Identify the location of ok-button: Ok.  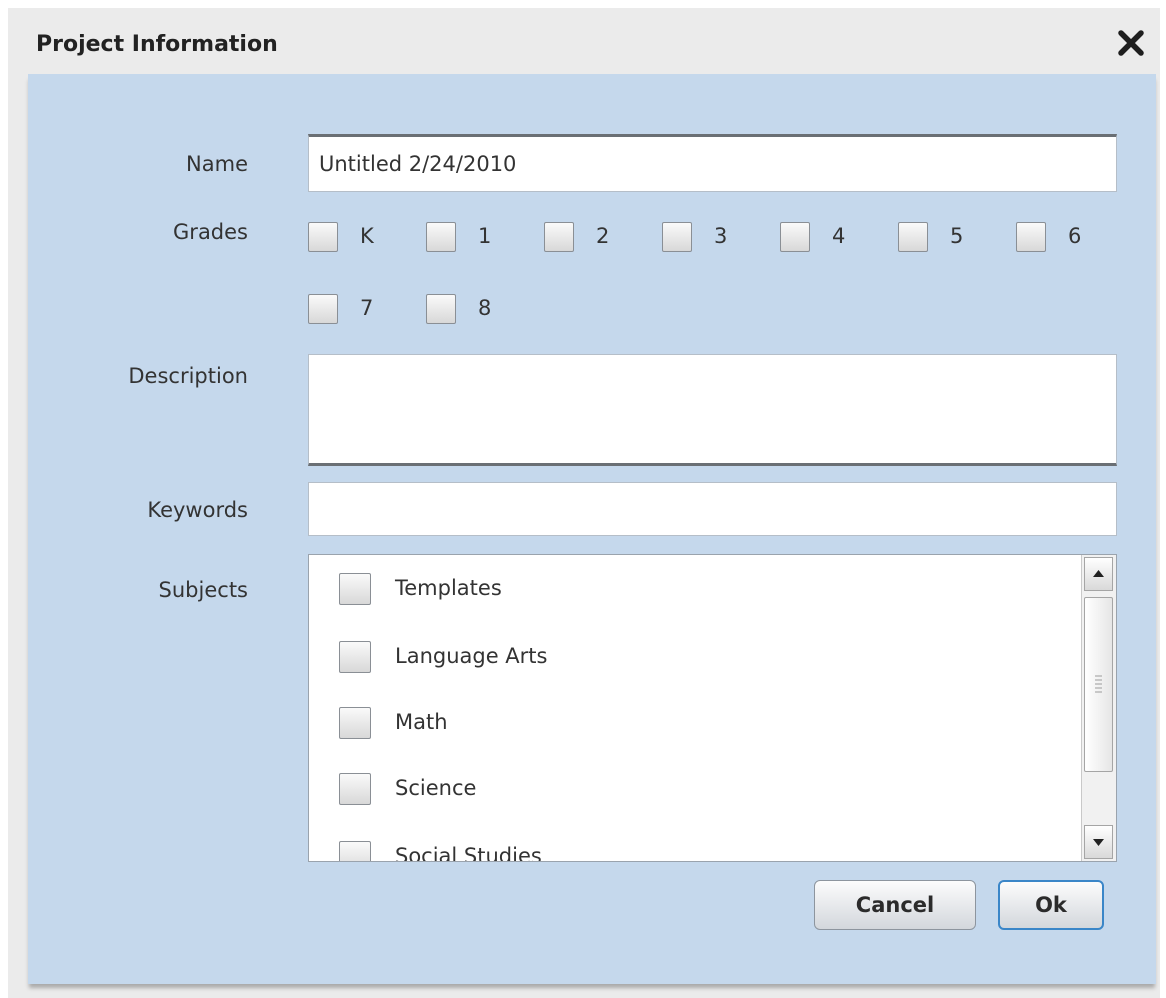
(1051, 905).